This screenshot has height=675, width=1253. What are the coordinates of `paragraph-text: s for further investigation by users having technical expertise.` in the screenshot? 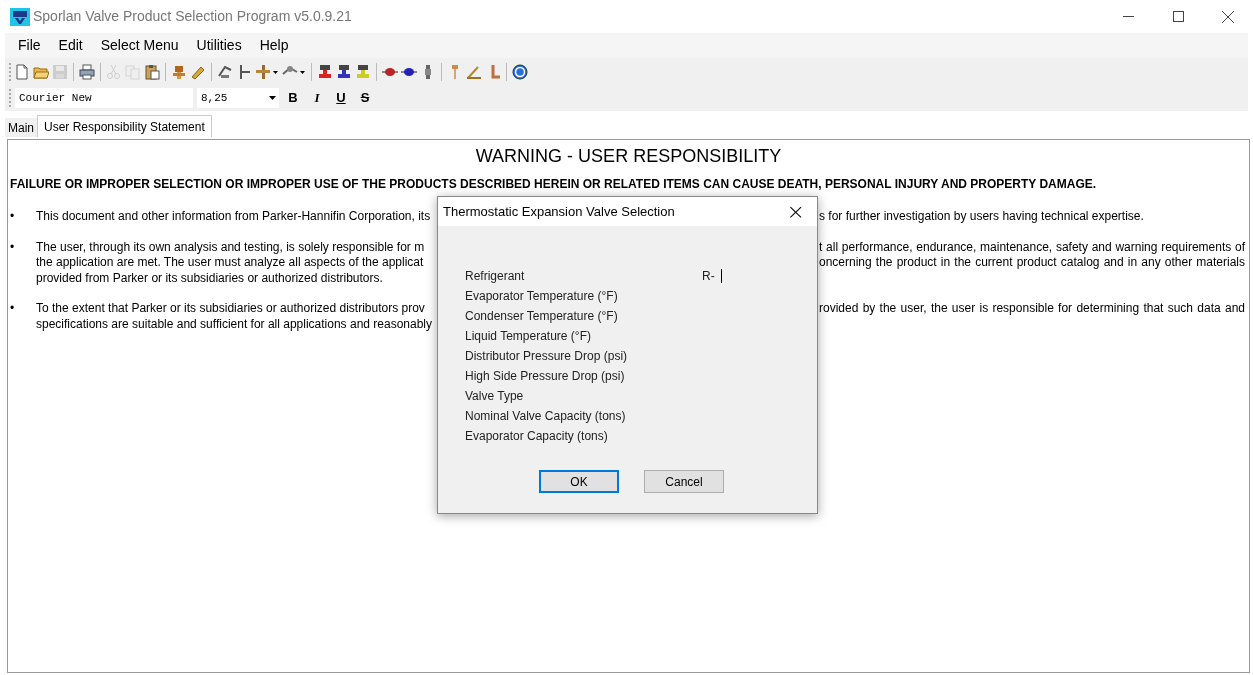 It's located at (982, 217).